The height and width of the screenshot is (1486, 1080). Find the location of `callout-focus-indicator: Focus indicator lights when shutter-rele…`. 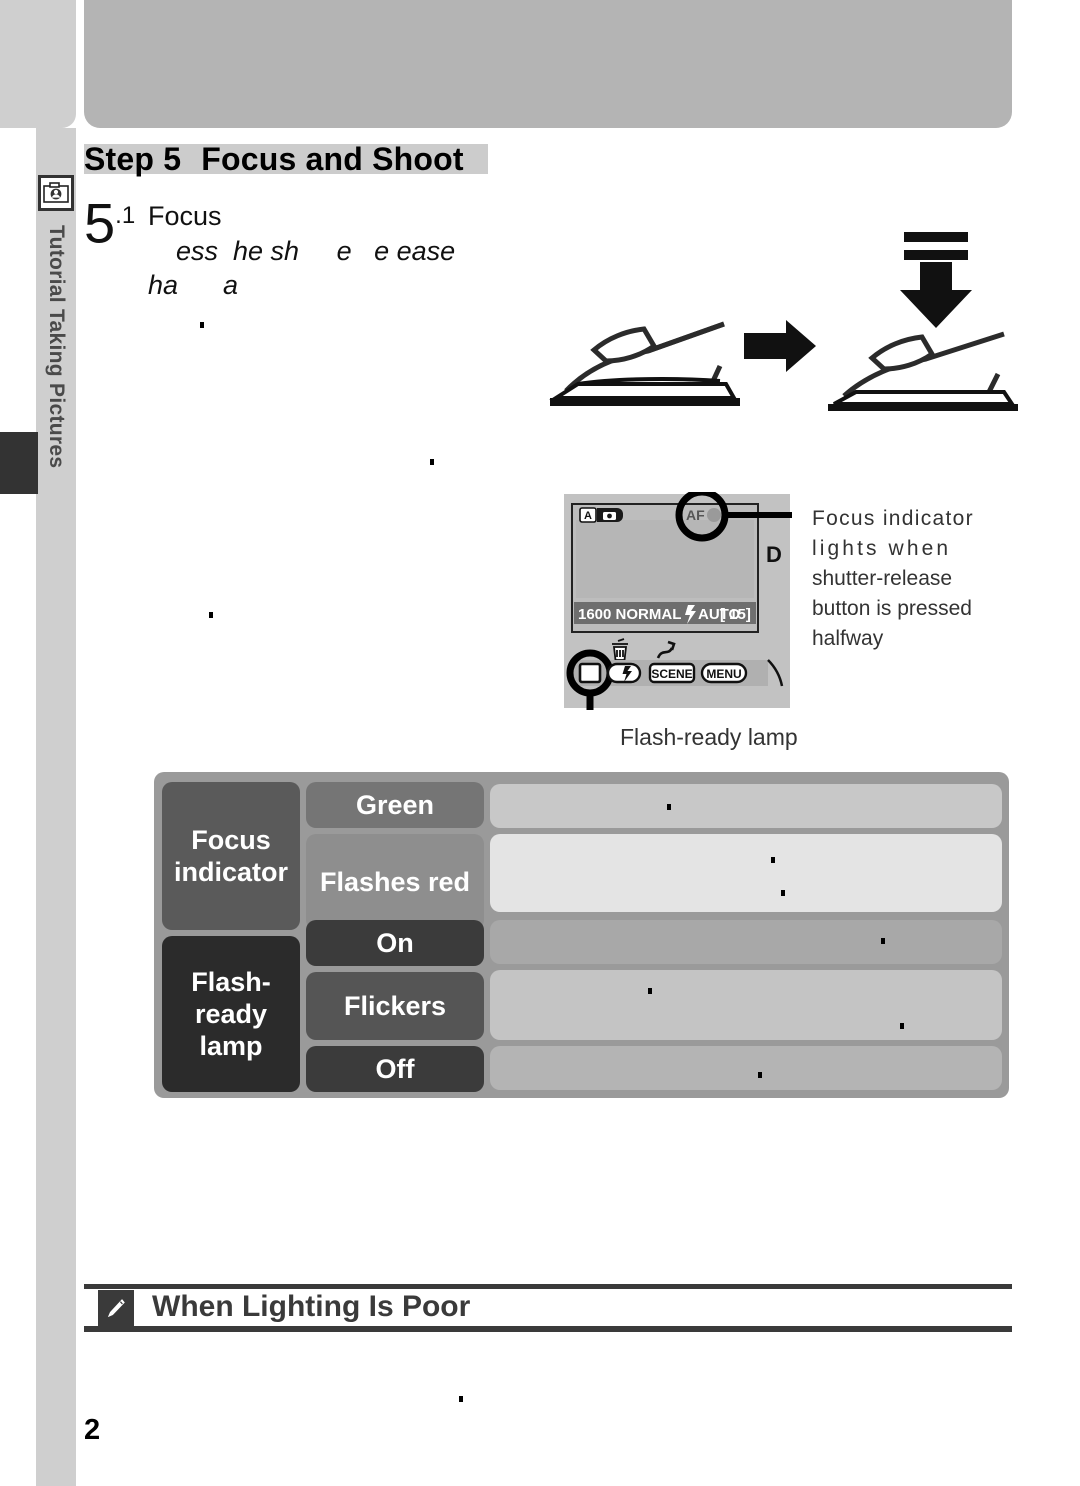

callout-focus-indicator: Focus indicator lights when shutter-rele… is located at coordinates (912, 579).